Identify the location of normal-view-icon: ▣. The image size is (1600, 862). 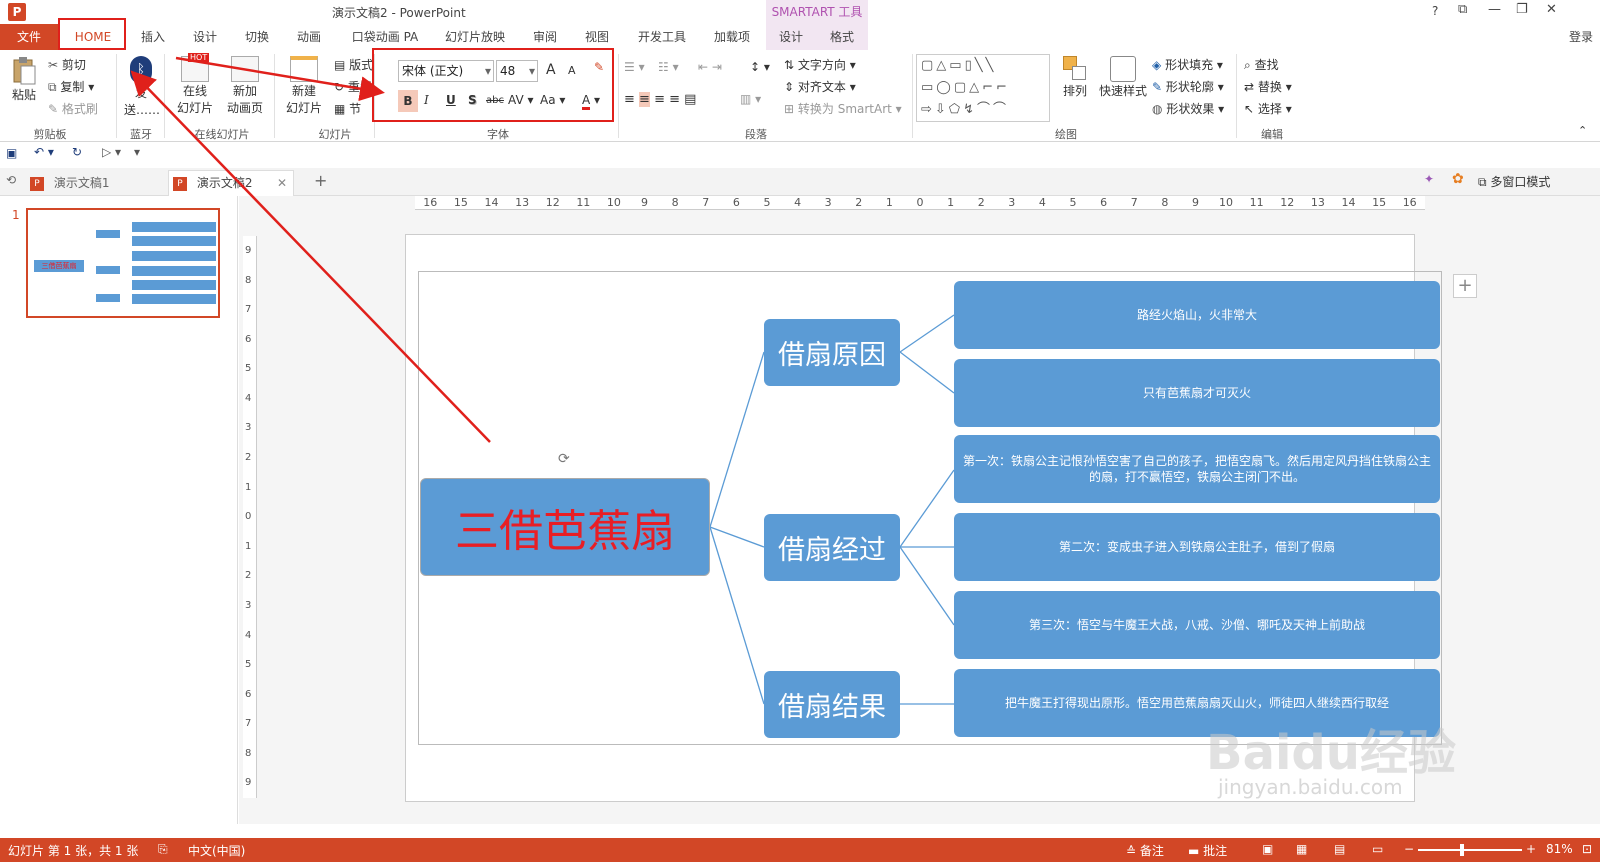
(1267, 849).